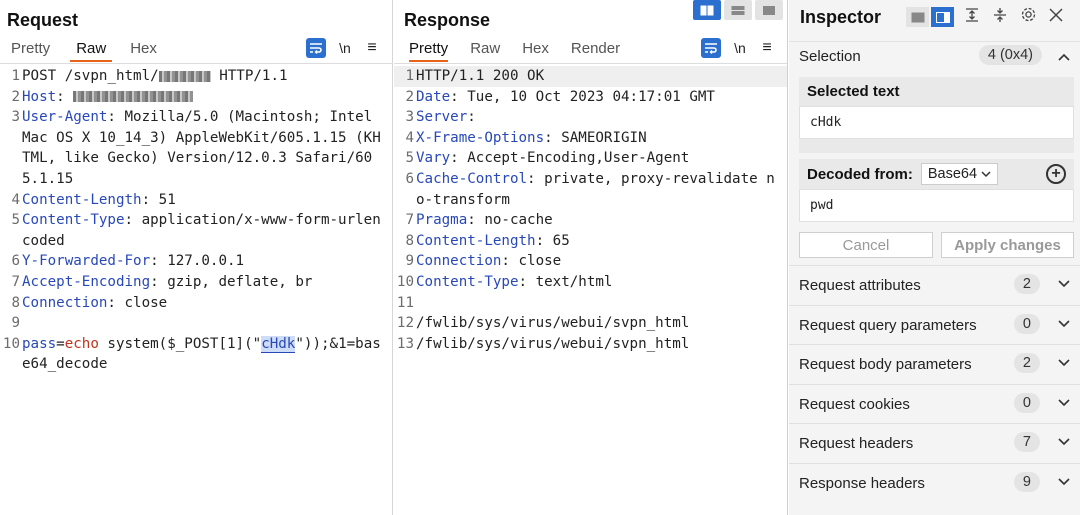 The height and width of the screenshot is (515, 1080). I want to click on response-tab-pretty: Pretty, so click(429, 51).